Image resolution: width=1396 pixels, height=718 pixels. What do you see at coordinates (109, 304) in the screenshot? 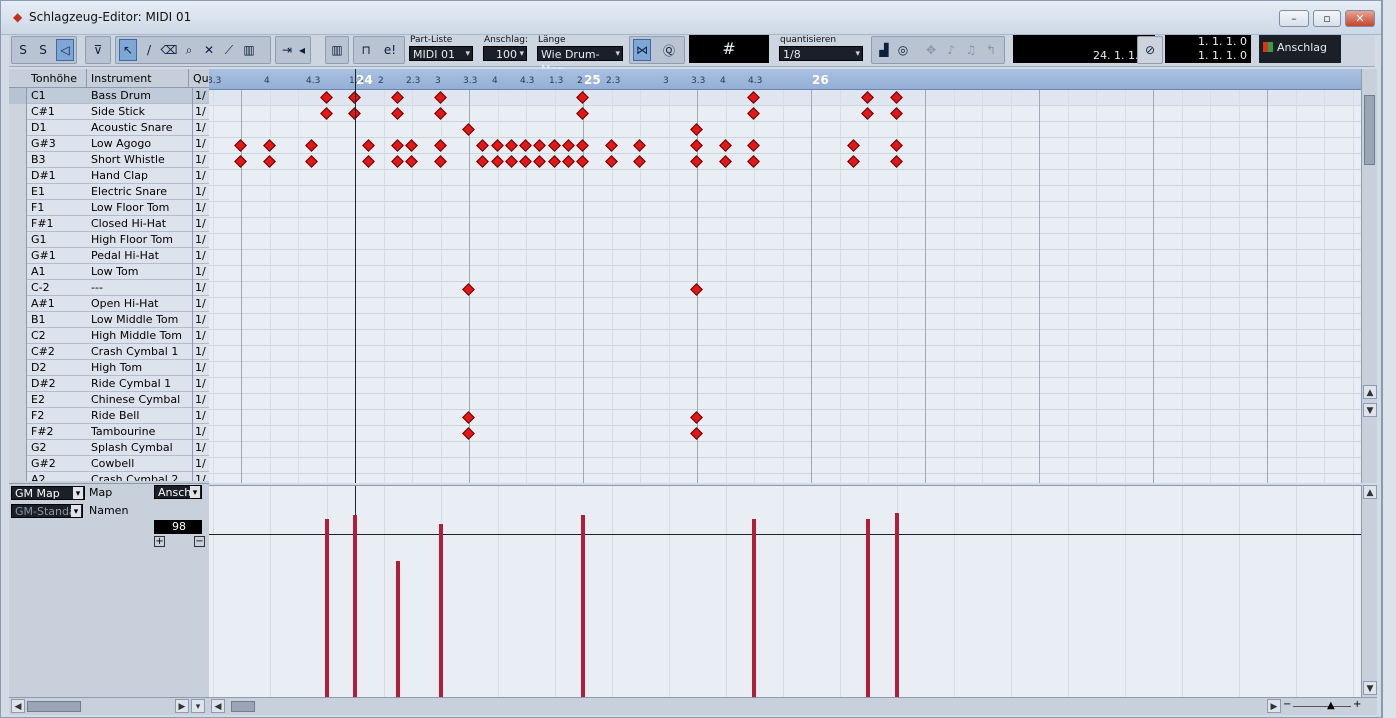
I see `drum-row: A#1 Open Hi-Hat 1/` at bounding box center [109, 304].